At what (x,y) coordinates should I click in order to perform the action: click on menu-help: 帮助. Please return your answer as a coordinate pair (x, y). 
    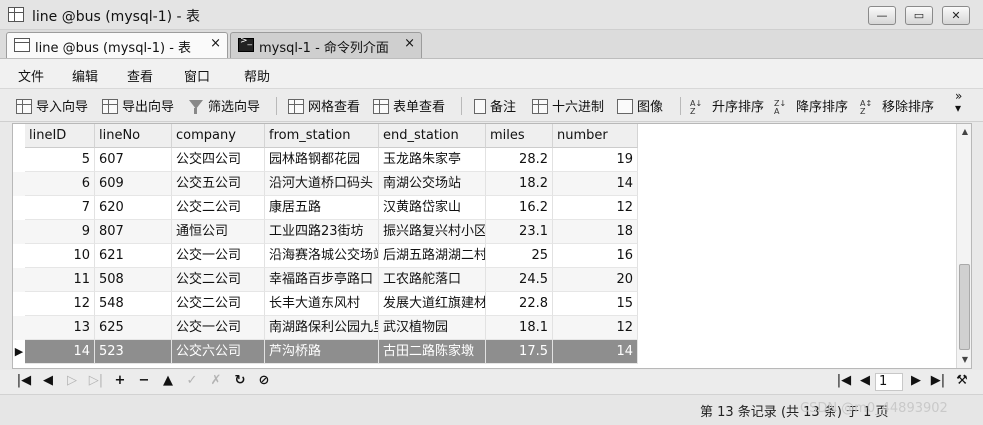
    Looking at the image, I should click on (257, 75).